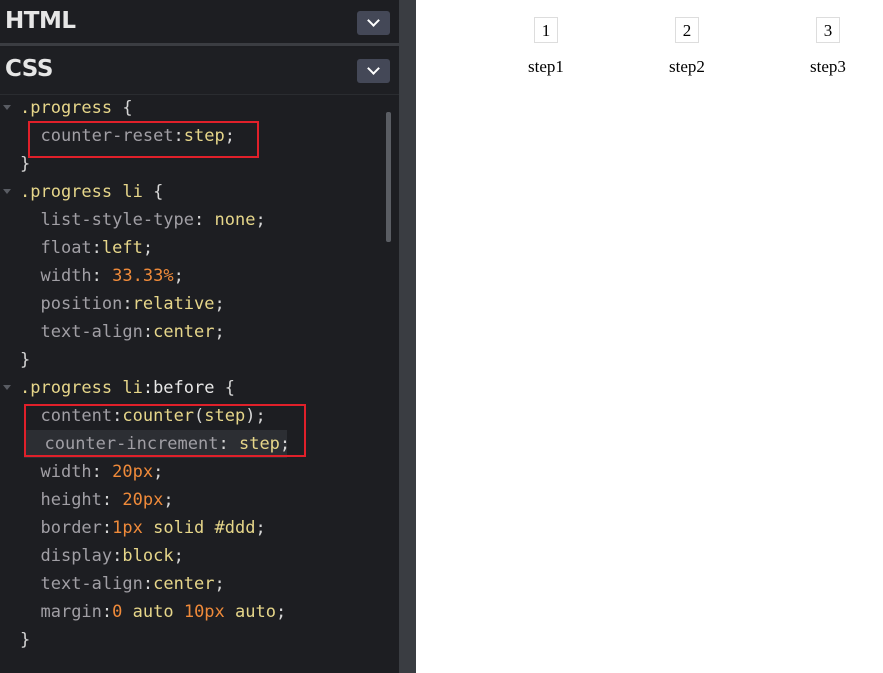 The height and width of the screenshot is (673, 883). What do you see at coordinates (407, 336) in the screenshot?
I see `panel-resize-divider` at bounding box center [407, 336].